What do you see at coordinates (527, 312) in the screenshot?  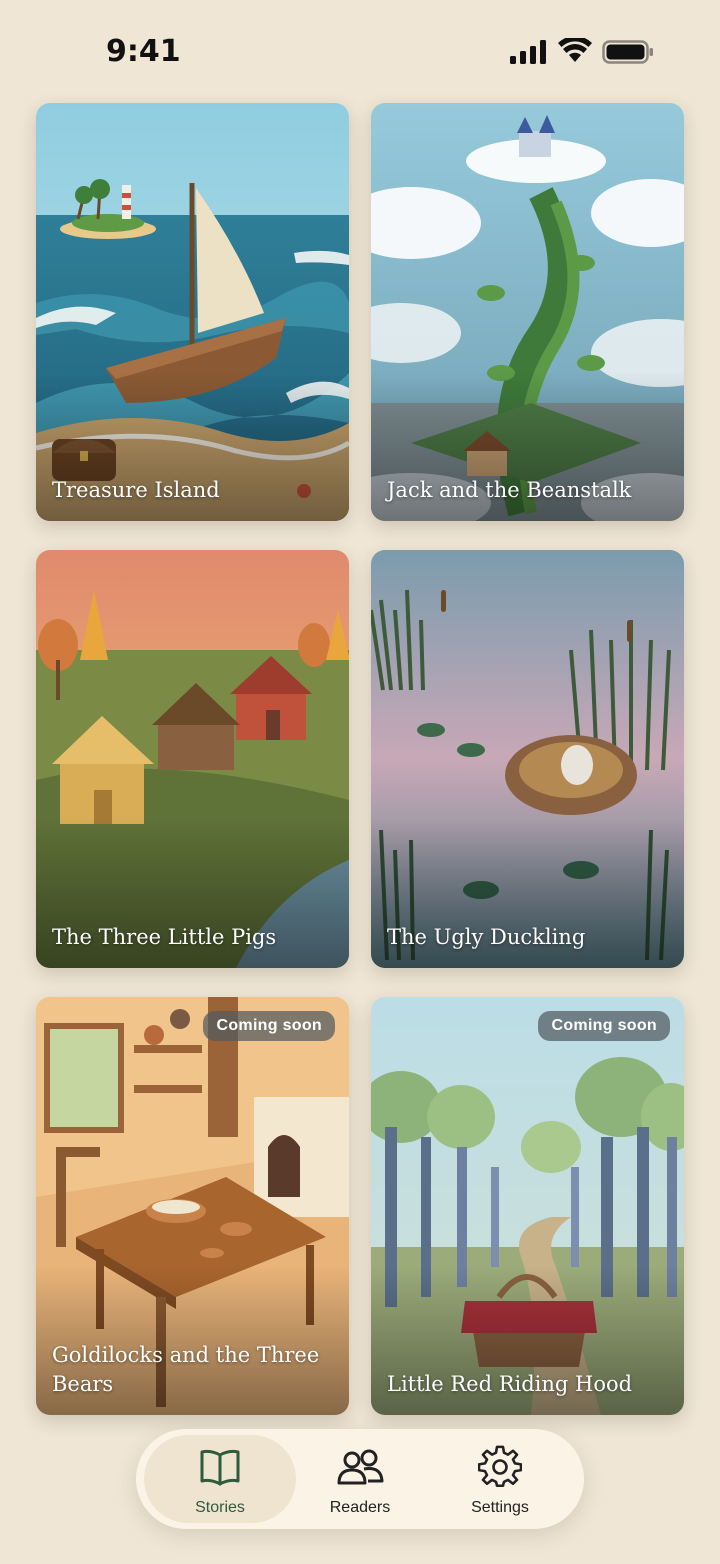 I see `story-card-jack-and-the-beanstalk: Jack and the Beanstalk` at bounding box center [527, 312].